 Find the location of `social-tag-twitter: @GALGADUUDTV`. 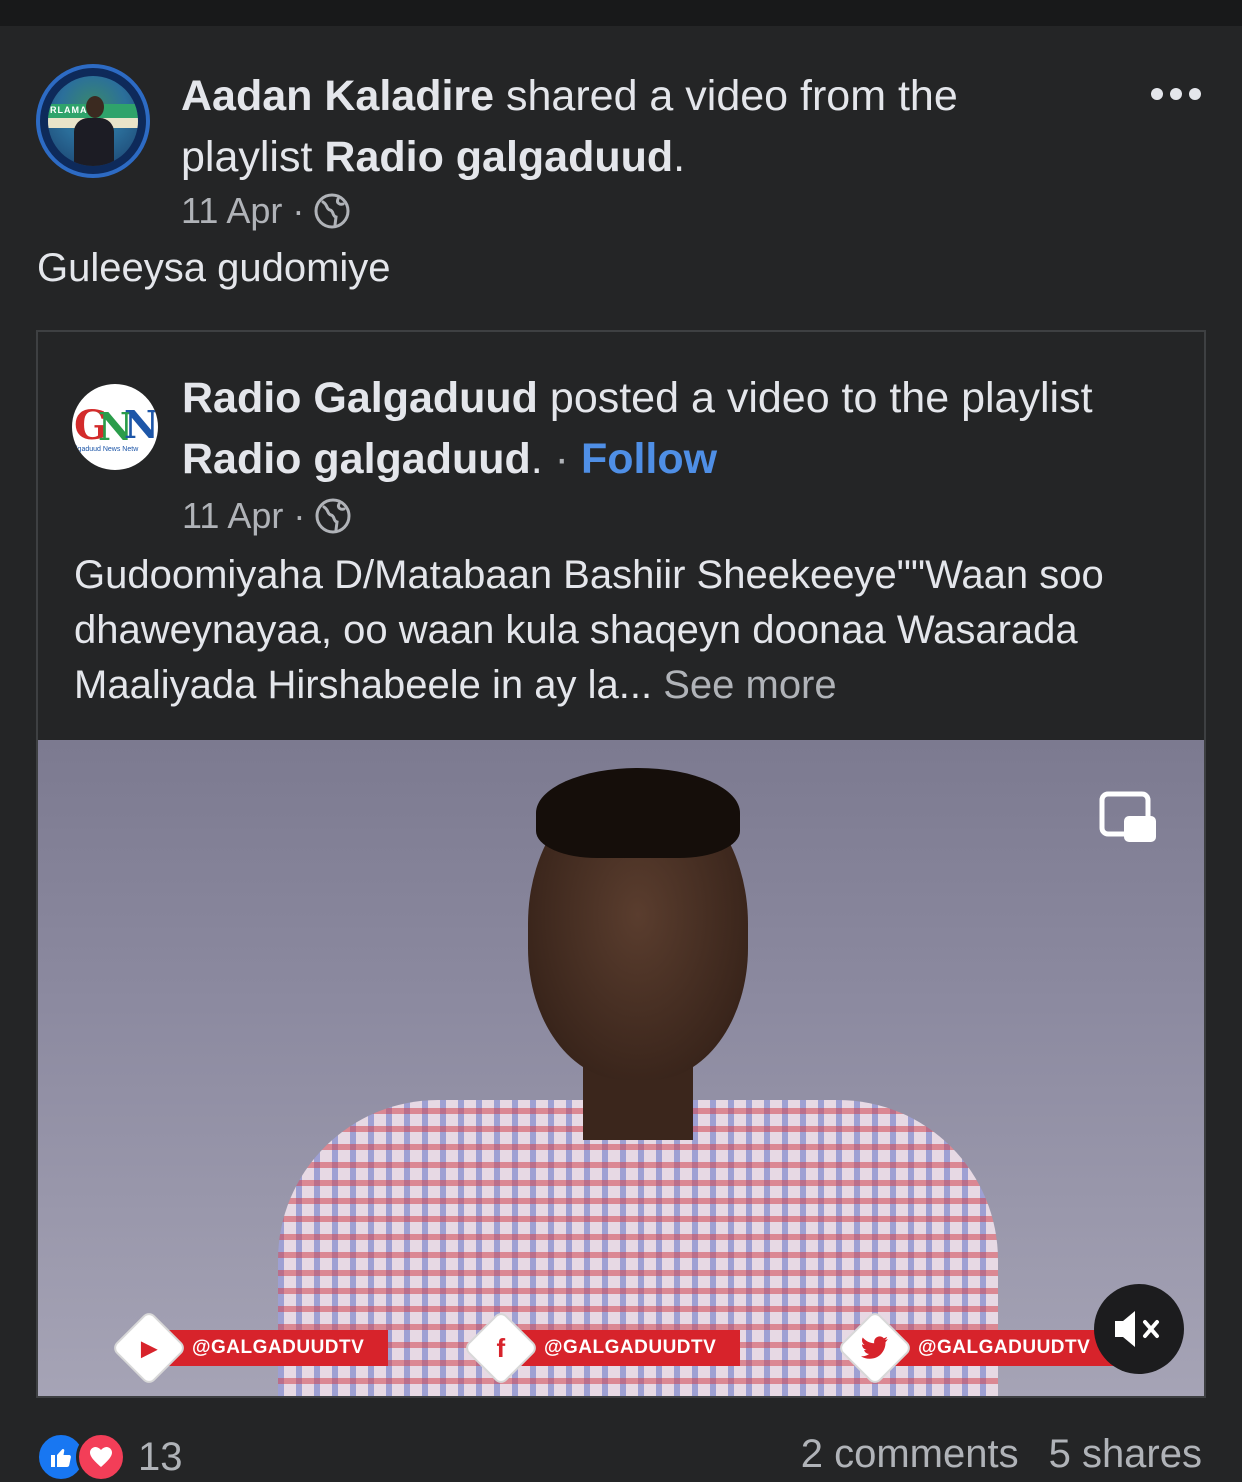

social-tag-twitter: @GALGADUUDTV is located at coordinates (977, 1348).